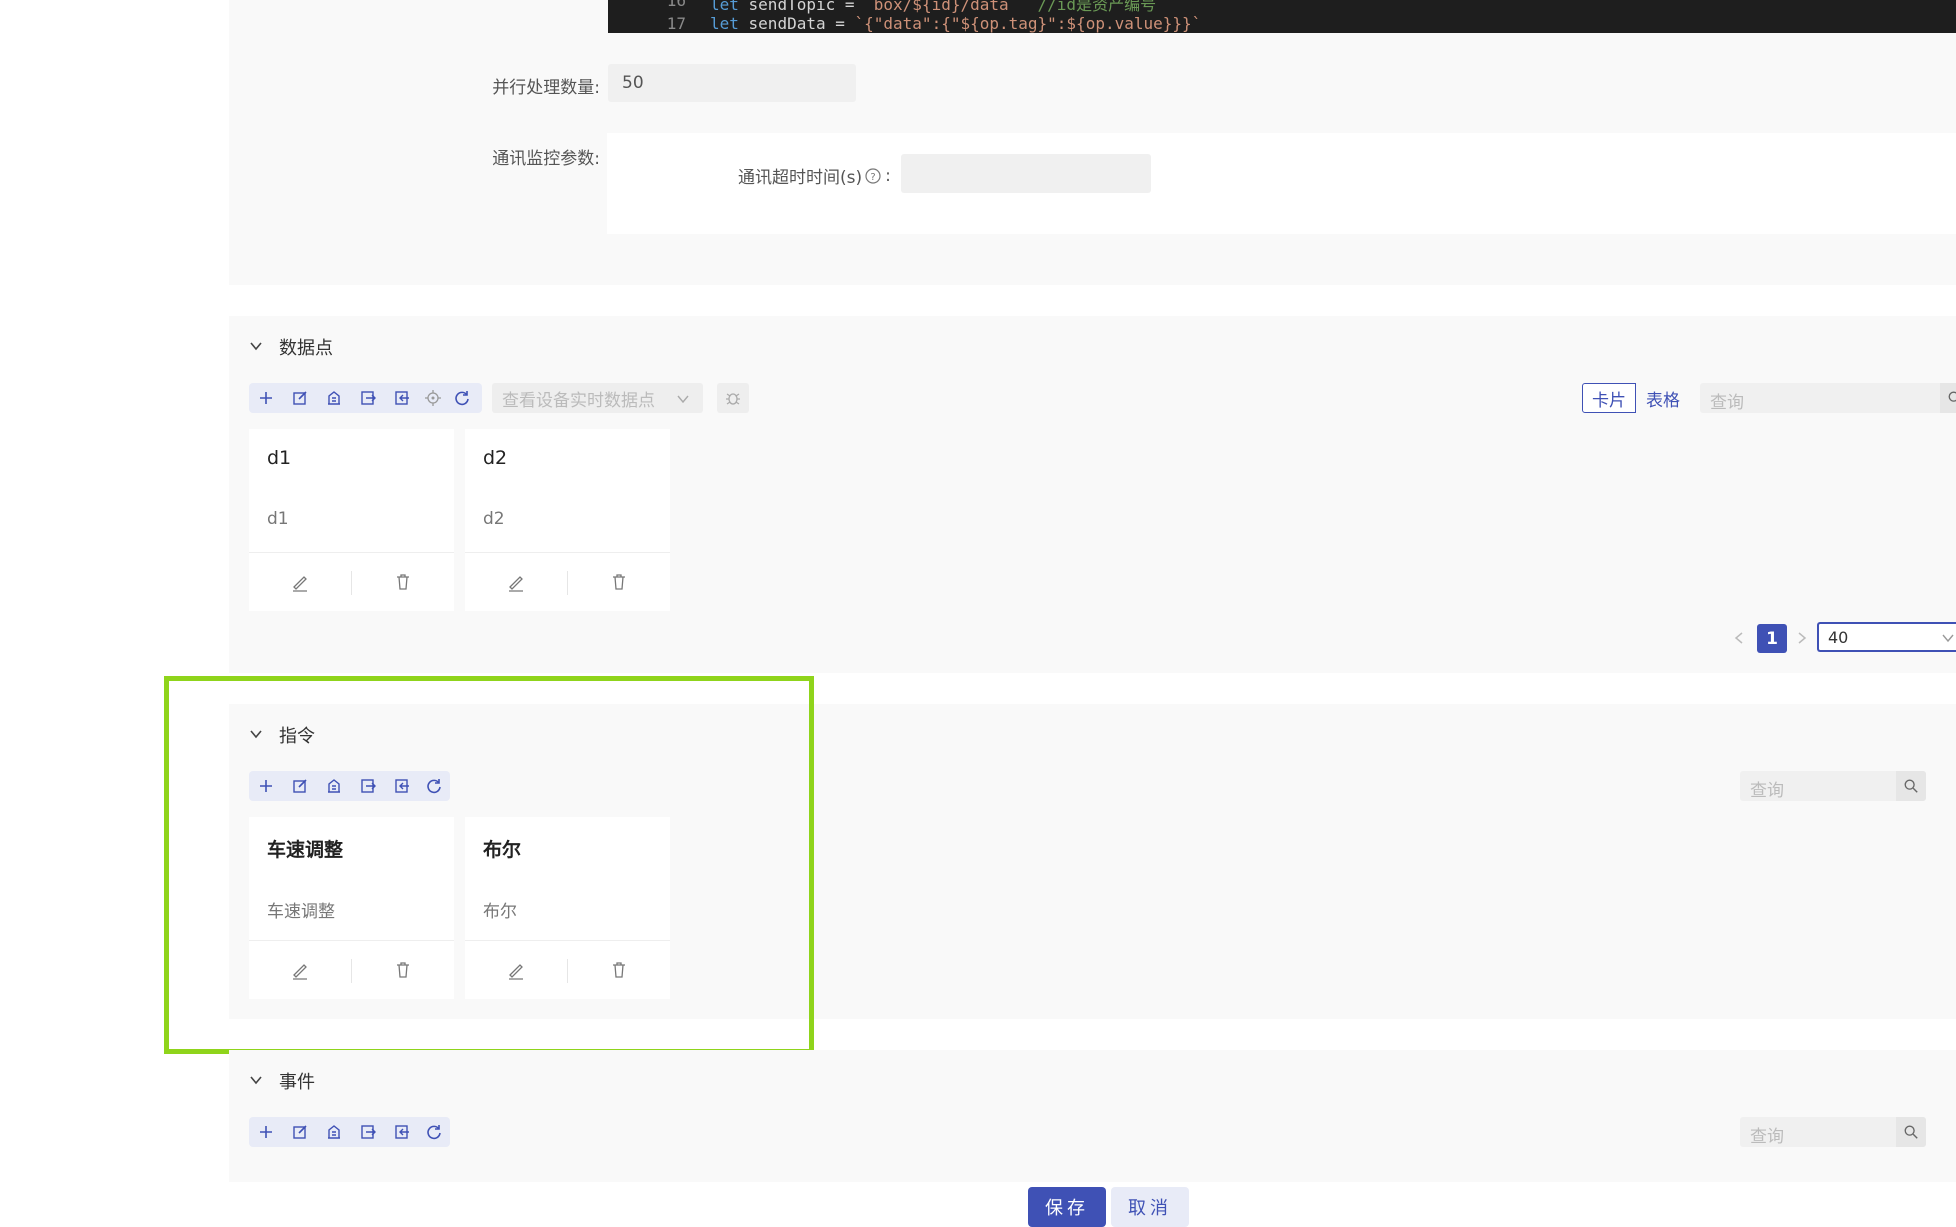 This screenshot has width=1956, height=1227. Describe the element at coordinates (1067, 1207) in the screenshot. I see `save-button: 保存` at that location.